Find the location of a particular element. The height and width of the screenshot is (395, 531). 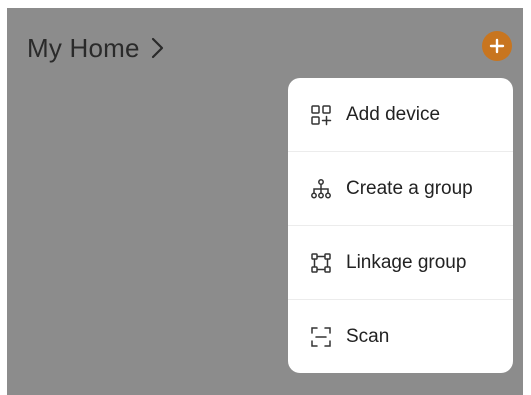

menu-item-add-device: Add device is located at coordinates (400, 114).